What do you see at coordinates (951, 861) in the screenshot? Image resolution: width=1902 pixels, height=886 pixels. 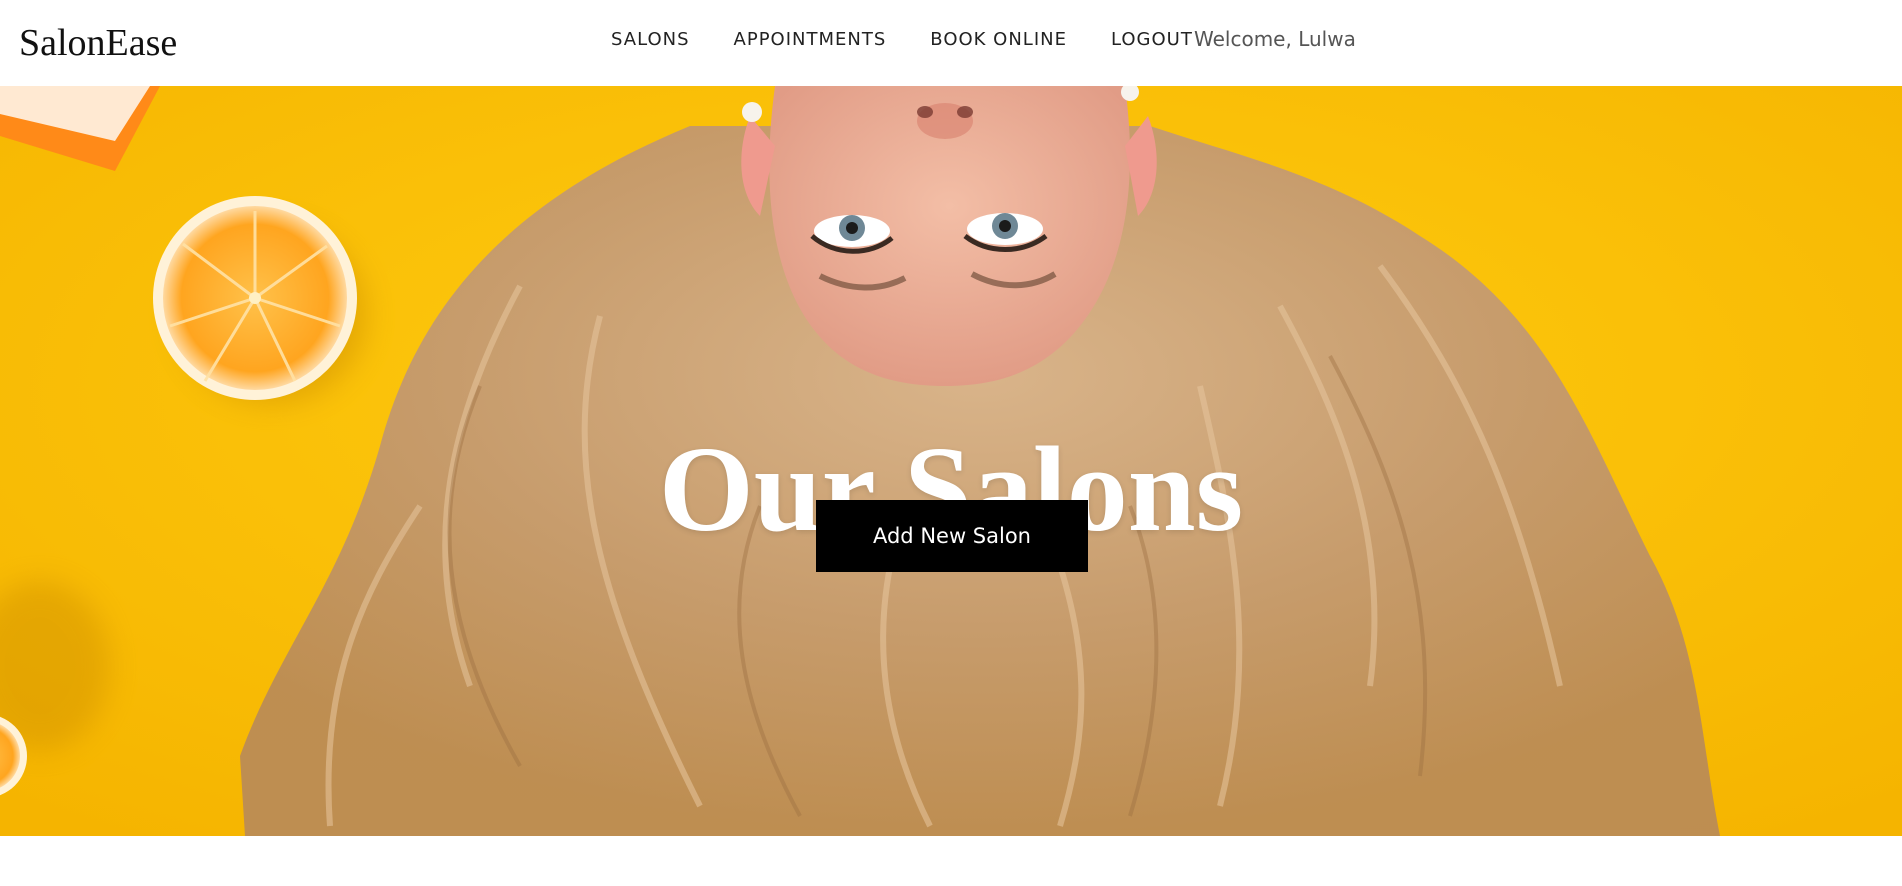 I see `page-content-area` at bounding box center [951, 861].